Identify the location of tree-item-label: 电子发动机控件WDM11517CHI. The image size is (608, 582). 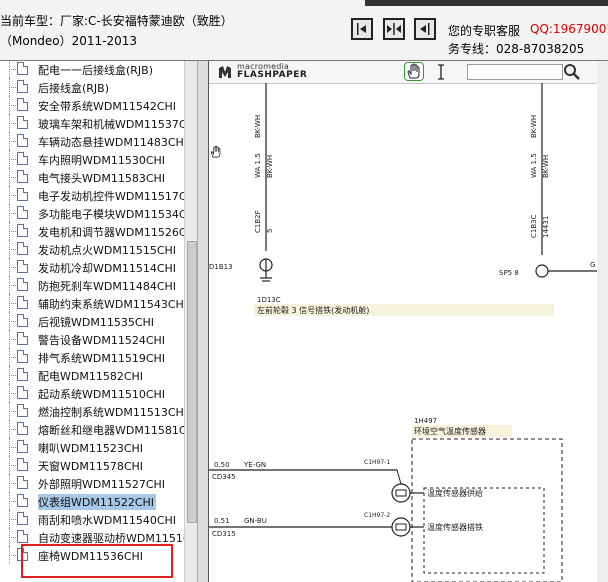
(111, 196).